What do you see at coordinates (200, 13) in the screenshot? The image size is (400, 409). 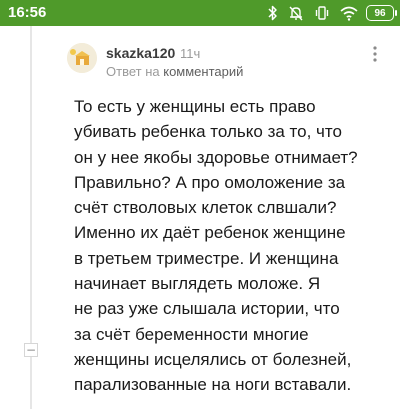 I see `status-bar: 16:56 96` at bounding box center [200, 13].